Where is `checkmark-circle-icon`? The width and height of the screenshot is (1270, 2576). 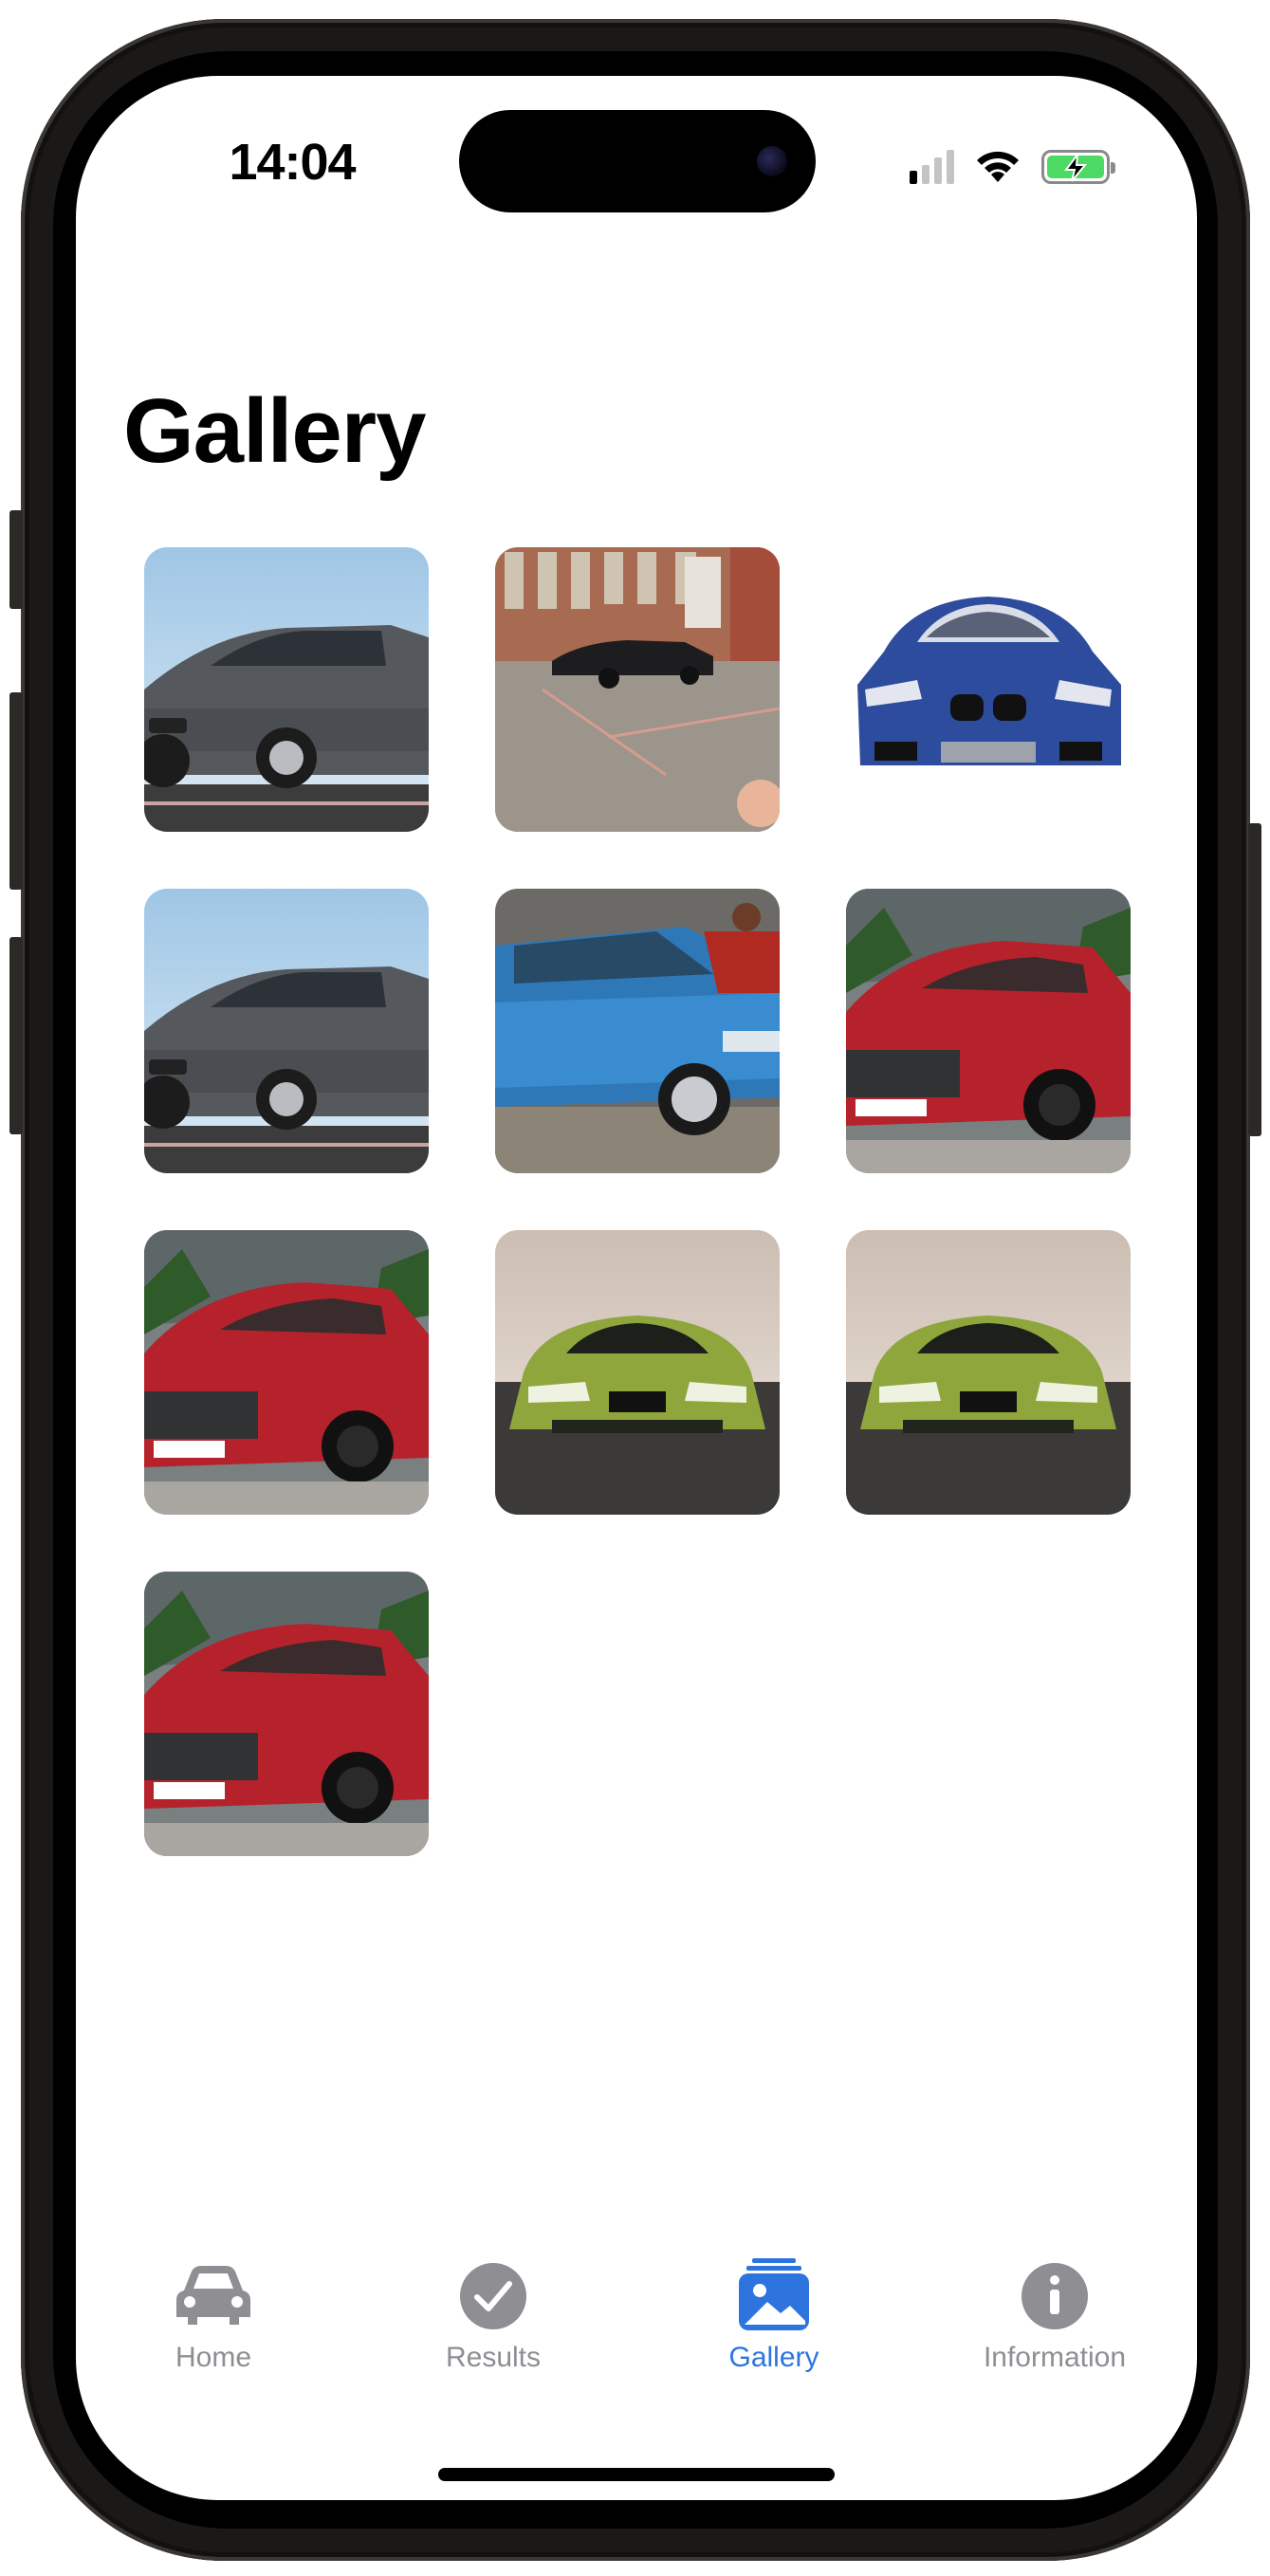
checkmark-circle-icon is located at coordinates (493, 2294).